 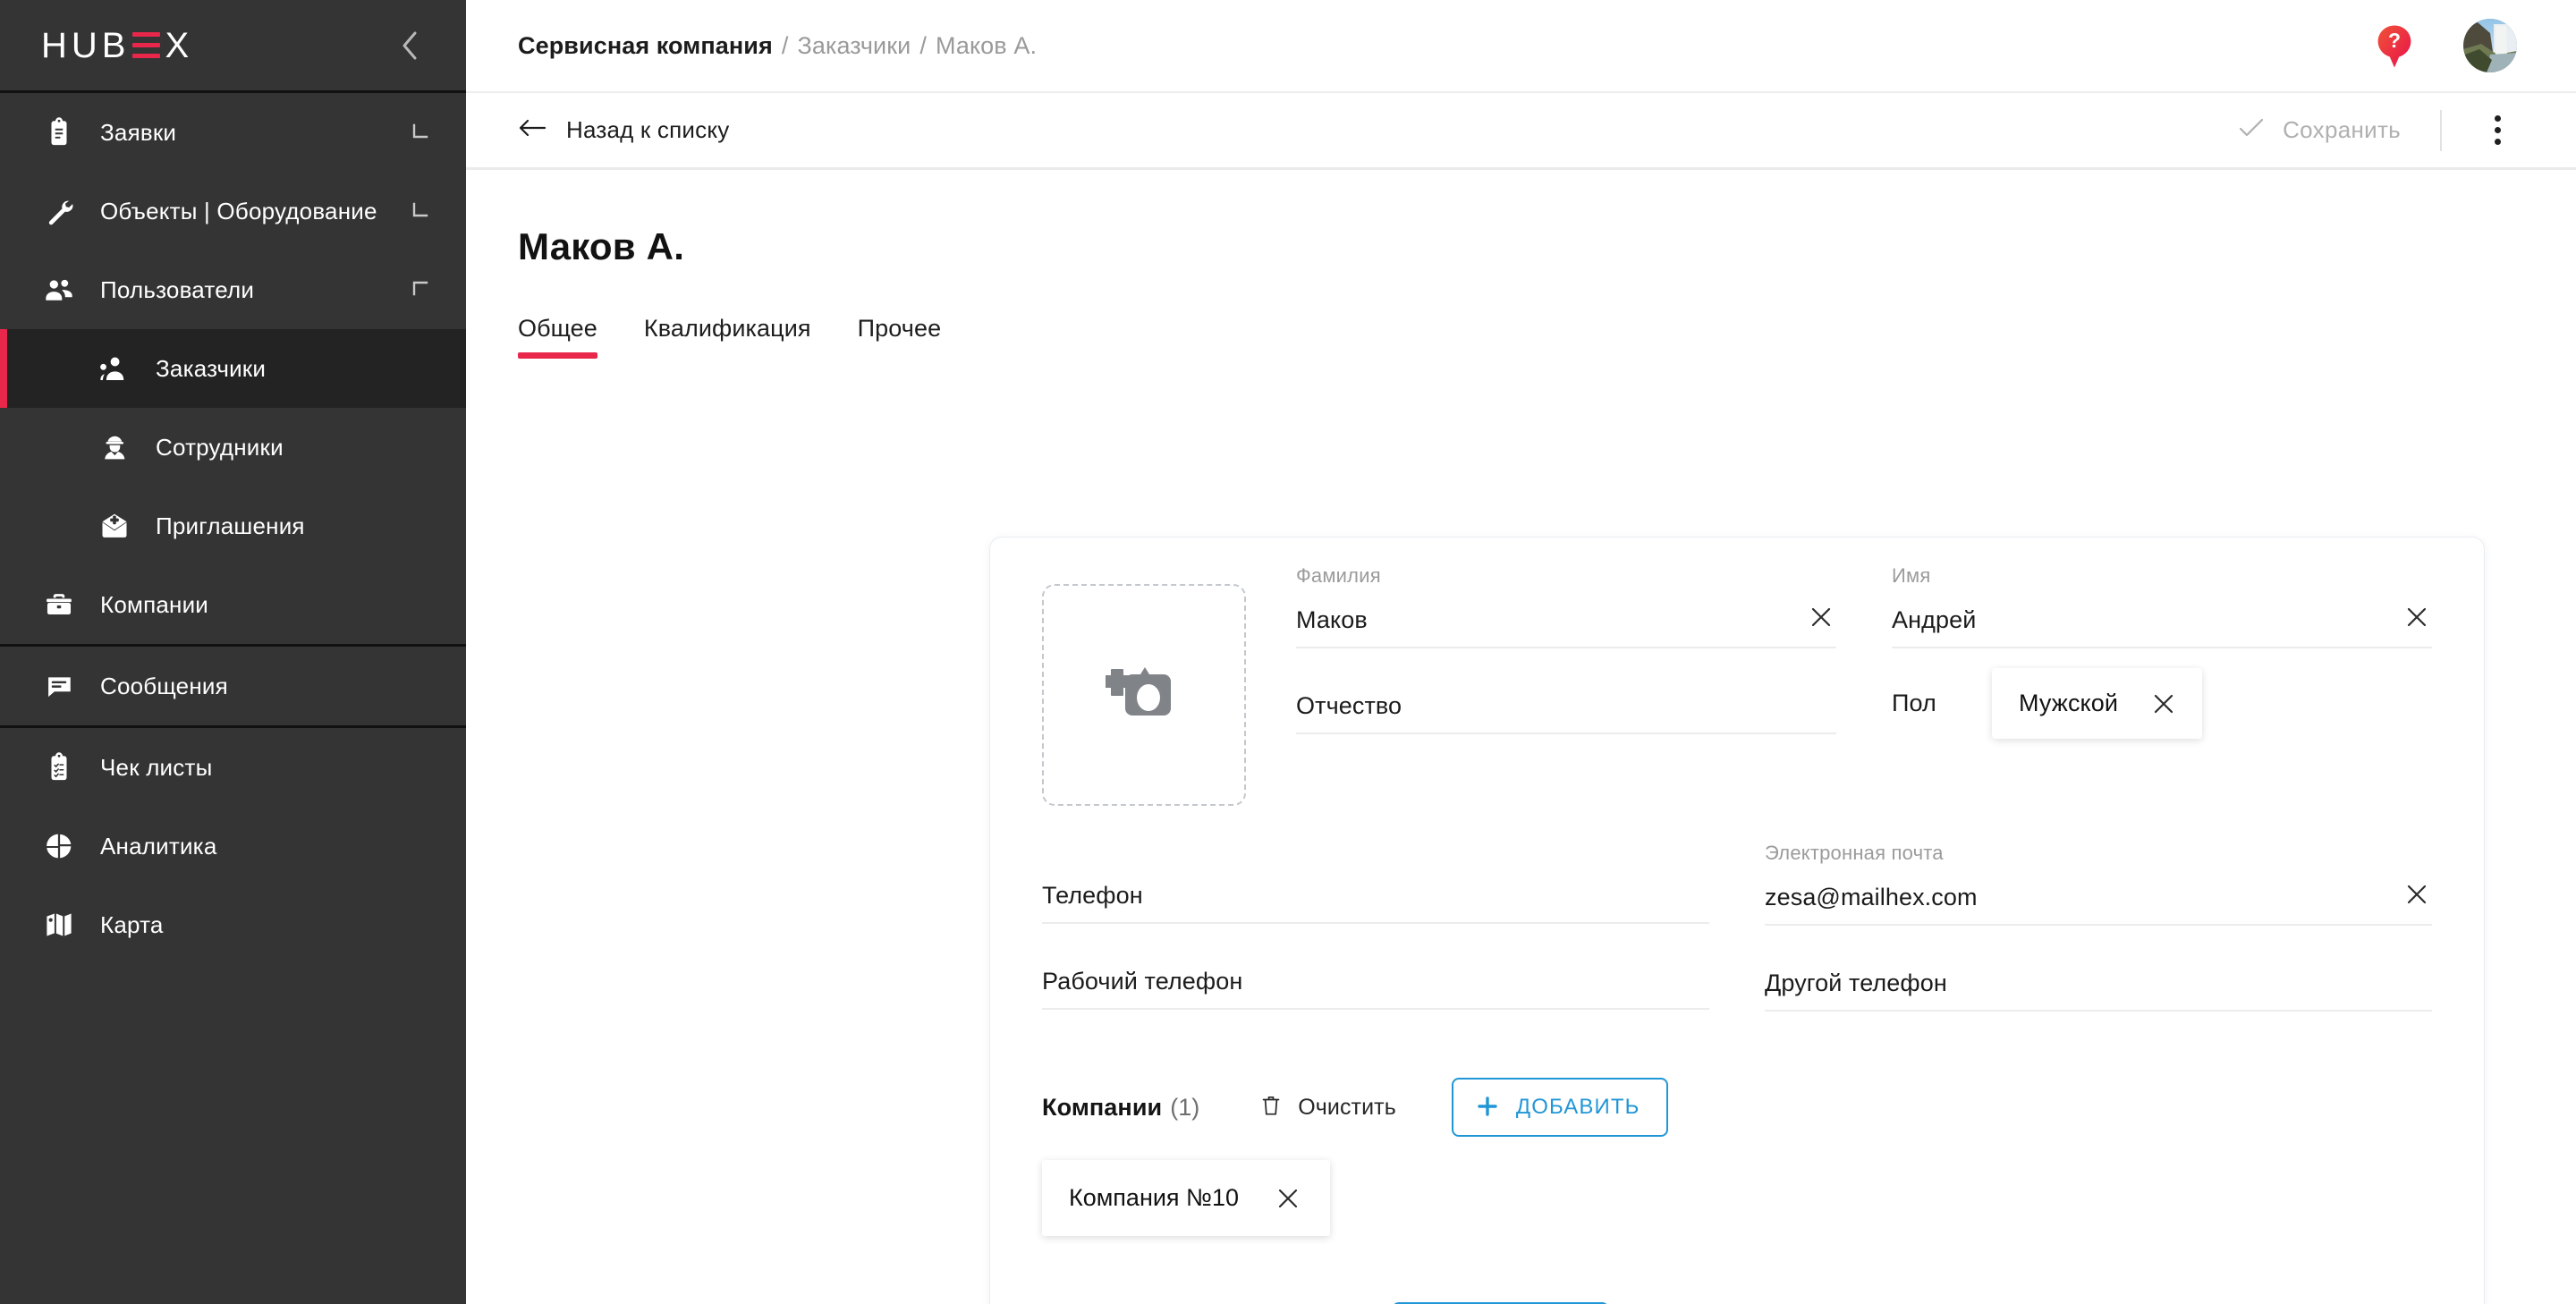 I want to click on sidebar-item-polzovateli: Пользователи, so click(x=233, y=290).